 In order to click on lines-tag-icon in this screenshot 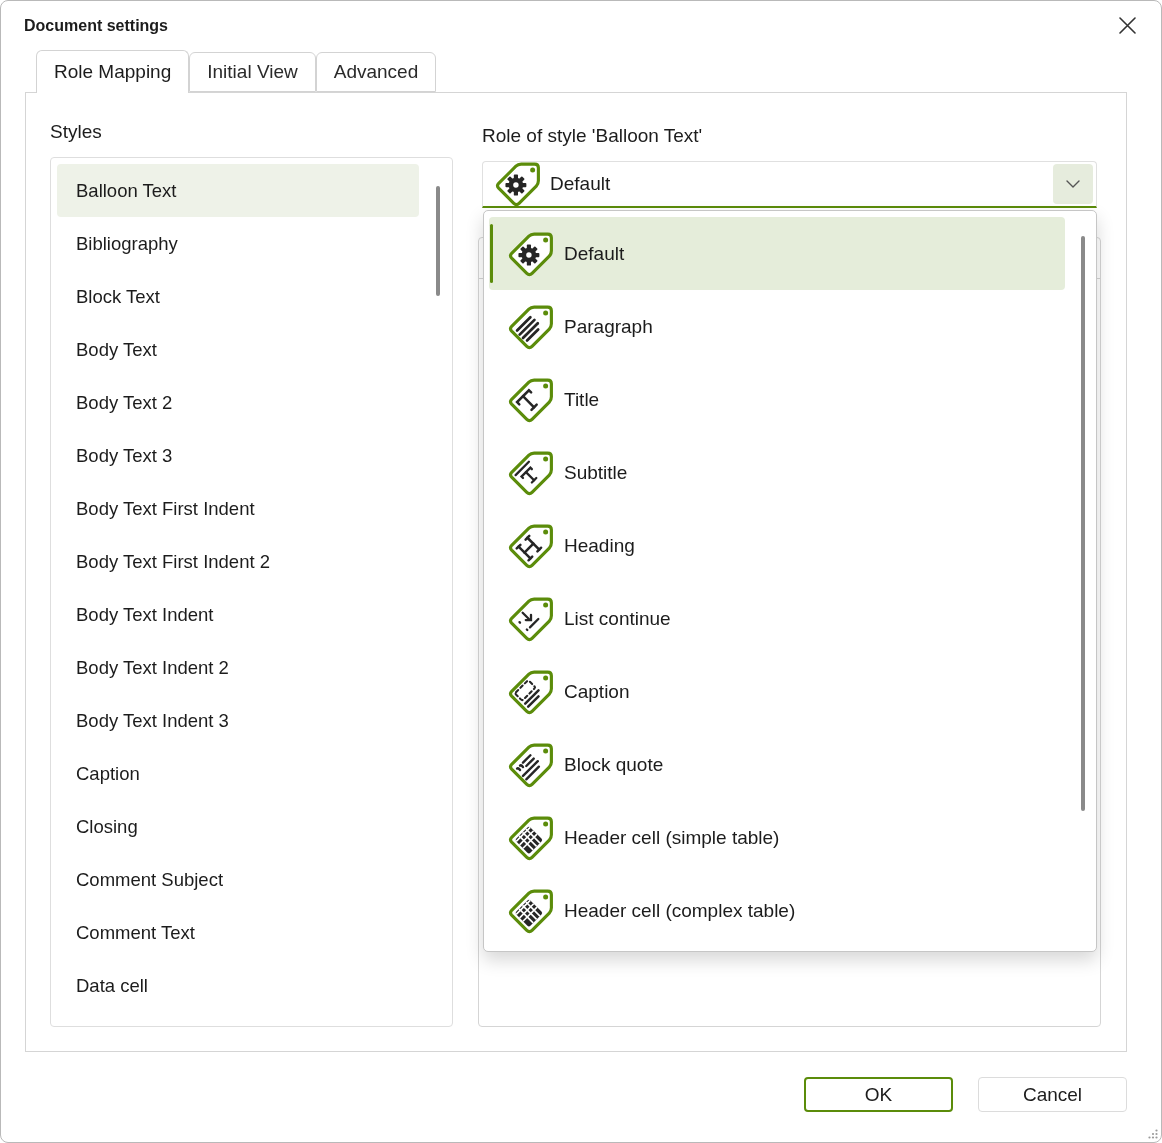, I will do `click(531, 326)`.